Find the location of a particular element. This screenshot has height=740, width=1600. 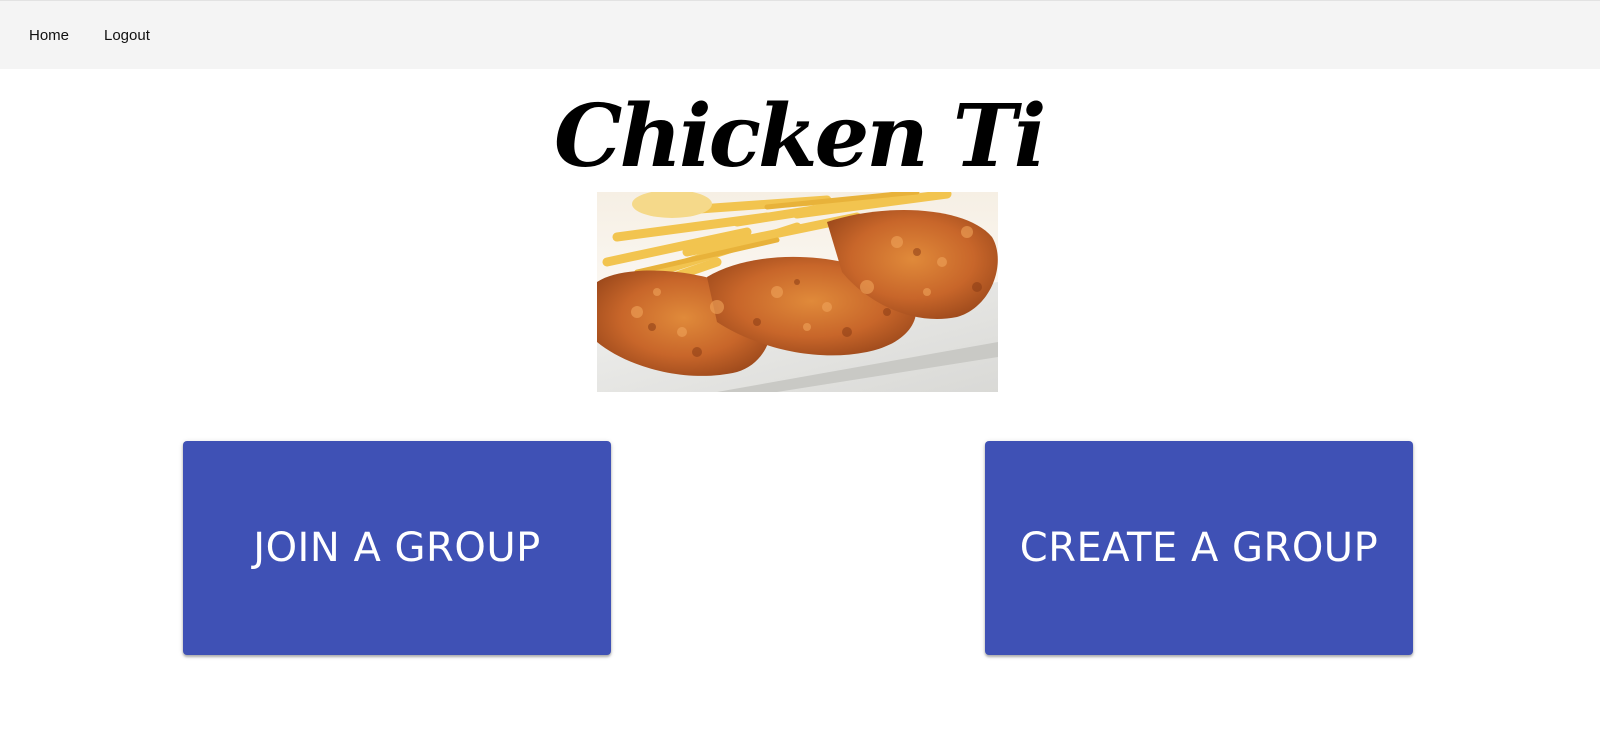

fried-chicken-image is located at coordinates (797, 292).